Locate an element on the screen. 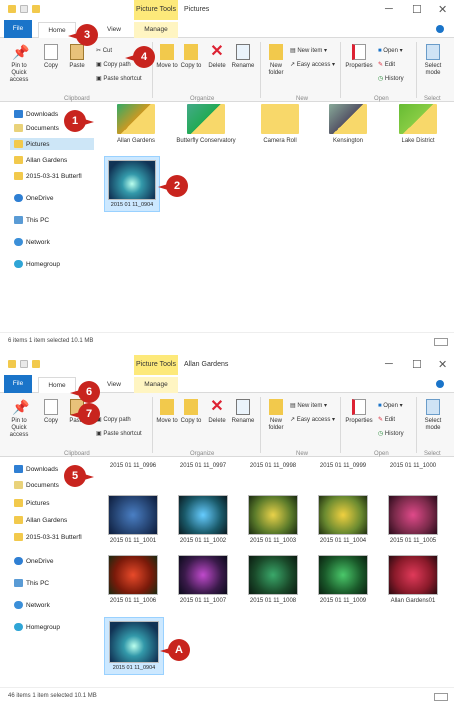  cut-button: ✂ Cut is located at coordinates (104, 50).